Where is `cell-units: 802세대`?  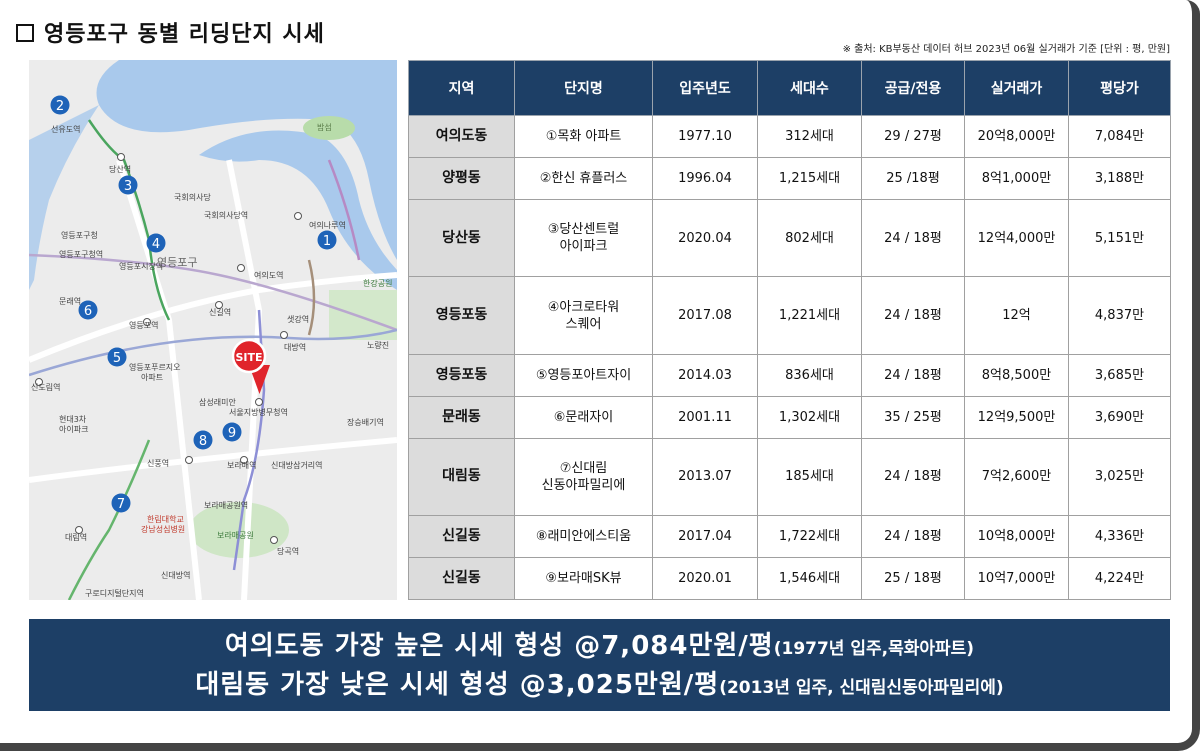
cell-units: 802세대 is located at coordinates (809, 238).